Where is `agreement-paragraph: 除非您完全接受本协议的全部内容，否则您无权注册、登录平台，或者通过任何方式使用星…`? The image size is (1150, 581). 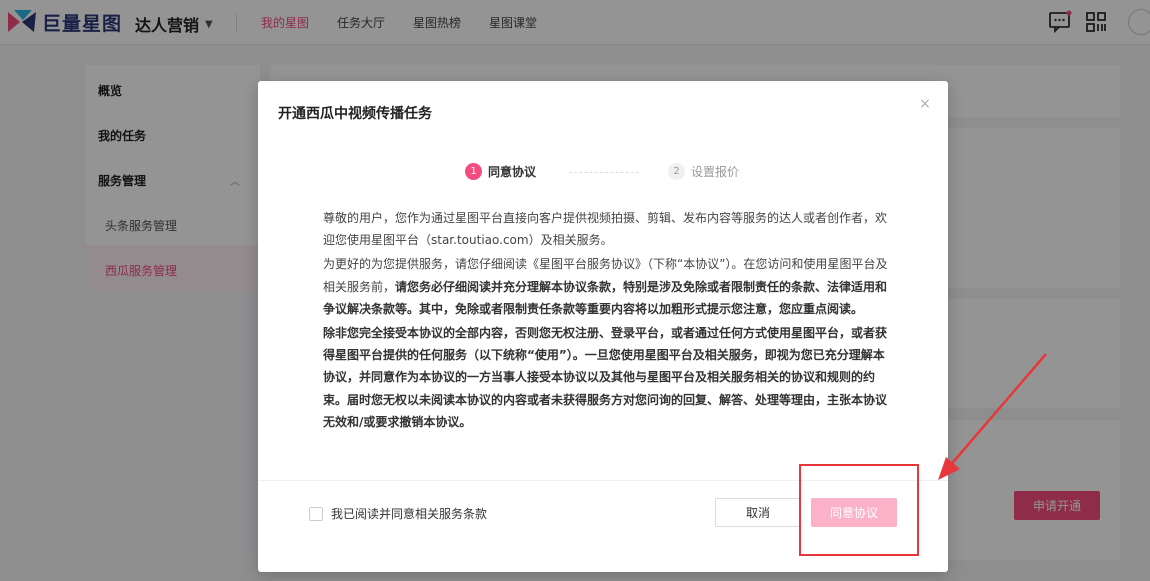 agreement-paragraph: 除非您完全接受本协议的全部内容，否则您无权注册、登录平台，或者通过任何方式使用星… is located at coordinates (605, 377).